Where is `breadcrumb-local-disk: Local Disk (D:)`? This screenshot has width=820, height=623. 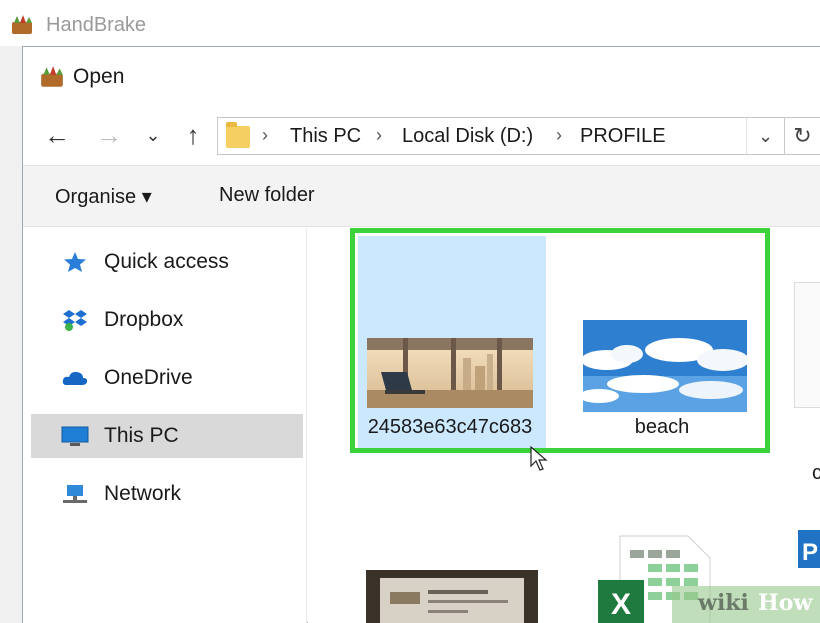
breadcrumb-local-disk: Local Disk (D:) is located at coordinates (467, 136).